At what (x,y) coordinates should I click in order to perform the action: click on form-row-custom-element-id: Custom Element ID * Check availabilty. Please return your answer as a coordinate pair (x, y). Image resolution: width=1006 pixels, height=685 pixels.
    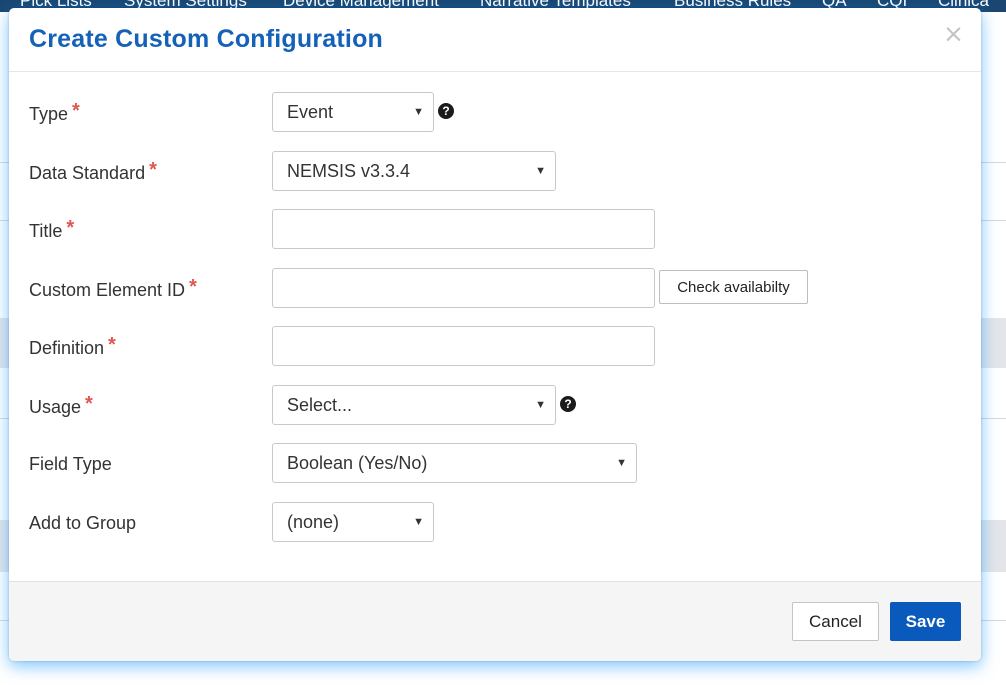
    Looking at the image, I should click on (495, 289).